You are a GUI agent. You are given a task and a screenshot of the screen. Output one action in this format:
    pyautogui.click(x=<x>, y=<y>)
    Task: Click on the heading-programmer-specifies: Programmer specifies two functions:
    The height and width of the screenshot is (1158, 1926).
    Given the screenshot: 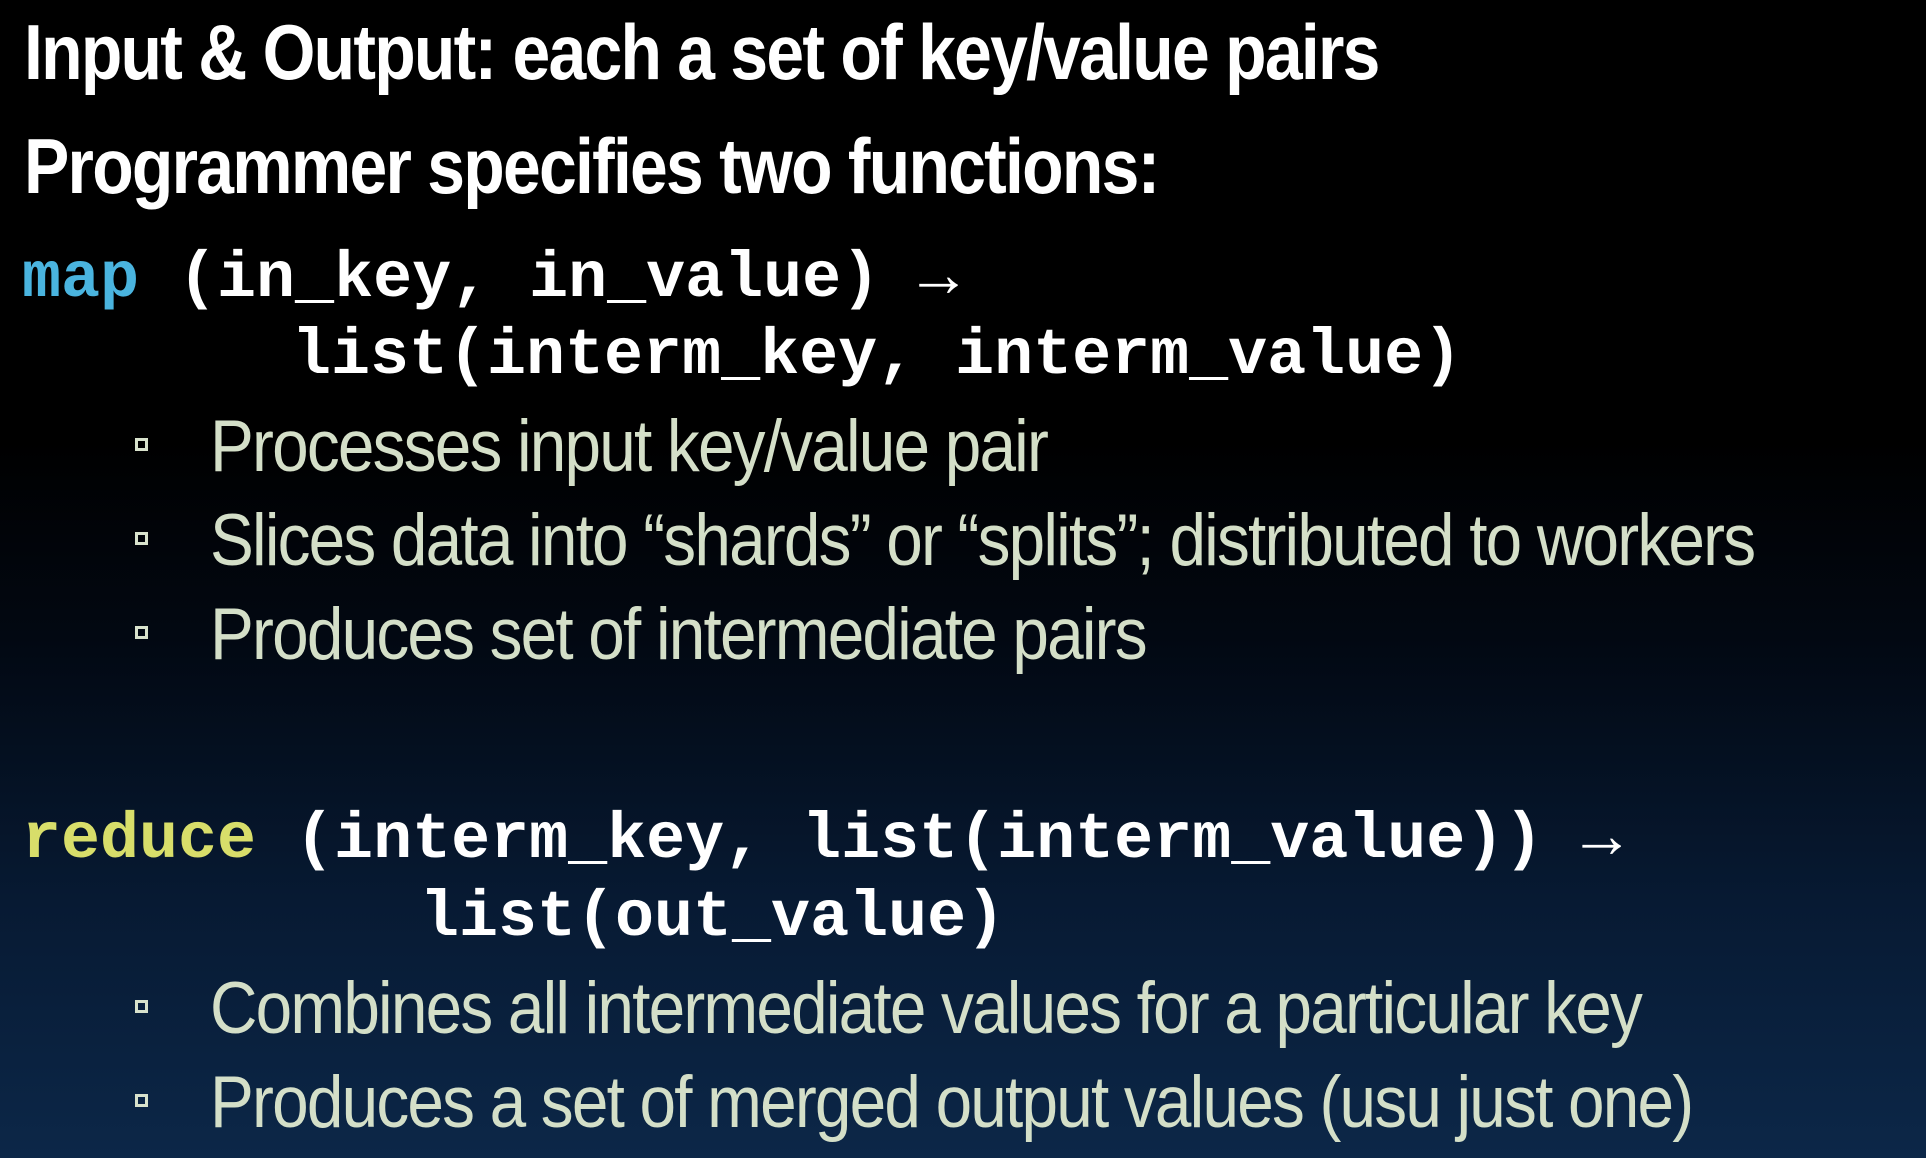 What is the action you would take?
    pyautogui.click(x=592, y=166)
    